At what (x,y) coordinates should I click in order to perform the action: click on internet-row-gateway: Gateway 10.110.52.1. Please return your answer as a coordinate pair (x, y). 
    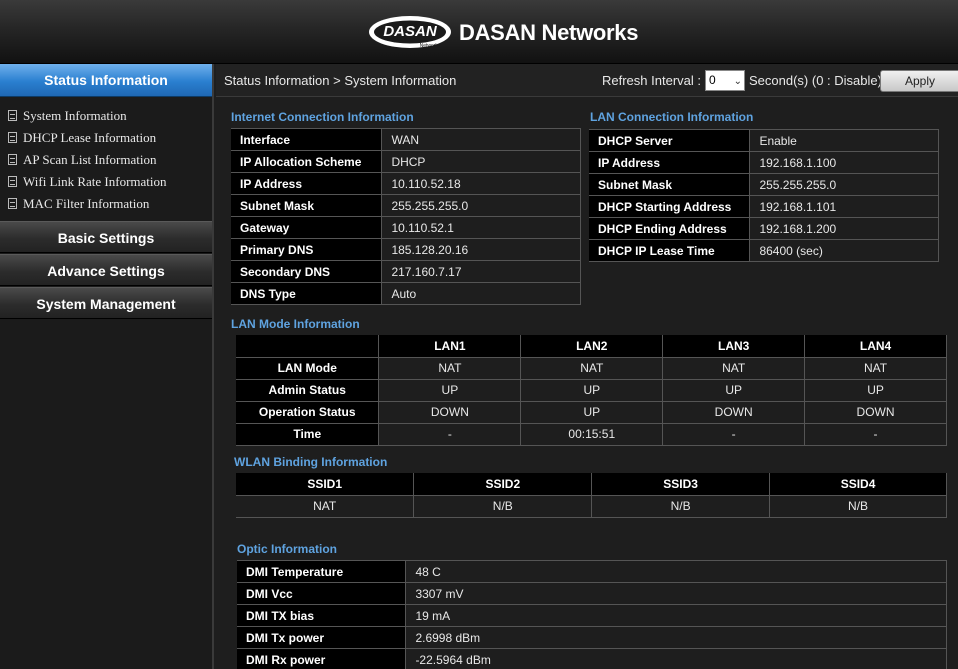
    Looking at the image, I should click on (406, 227).